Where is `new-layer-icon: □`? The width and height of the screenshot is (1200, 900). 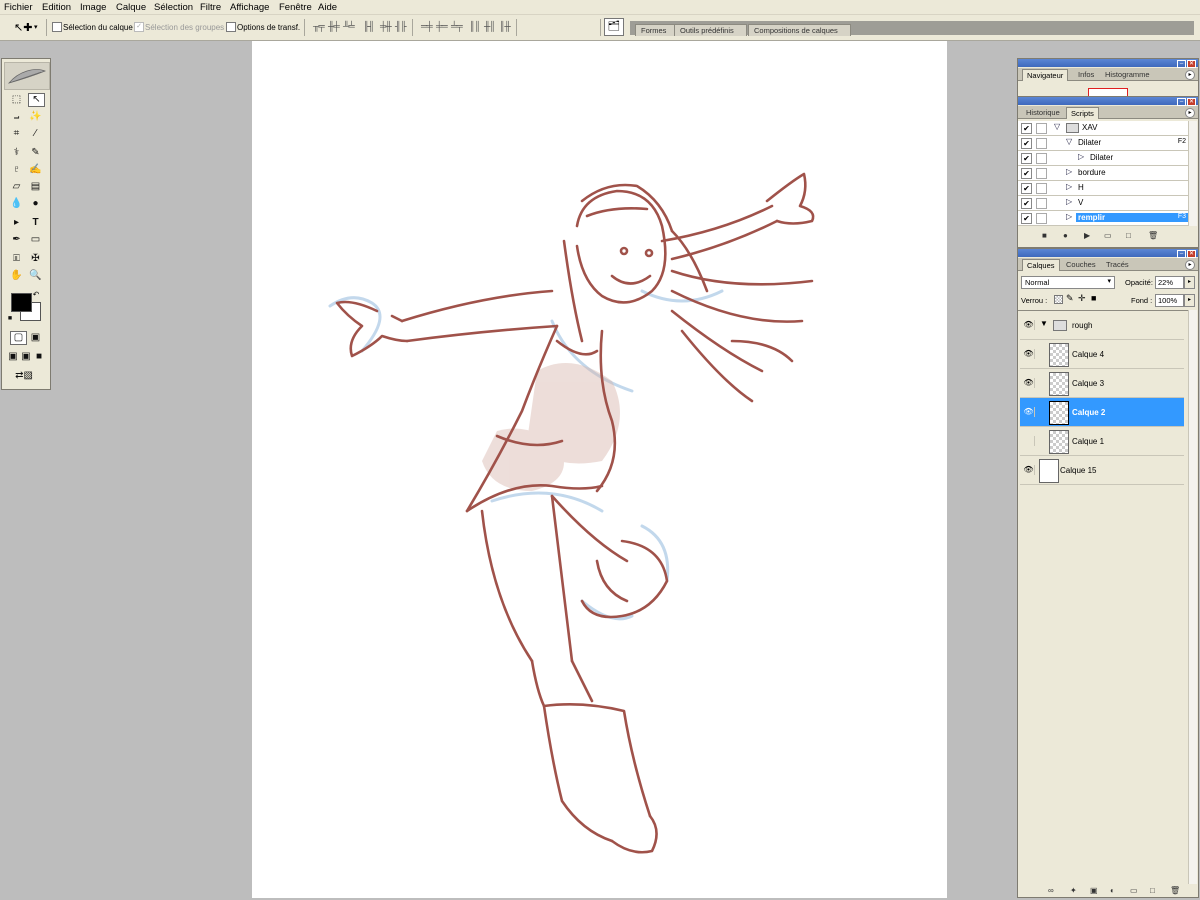 new-layer-icon: □ is located at coordinates (1152, 890).